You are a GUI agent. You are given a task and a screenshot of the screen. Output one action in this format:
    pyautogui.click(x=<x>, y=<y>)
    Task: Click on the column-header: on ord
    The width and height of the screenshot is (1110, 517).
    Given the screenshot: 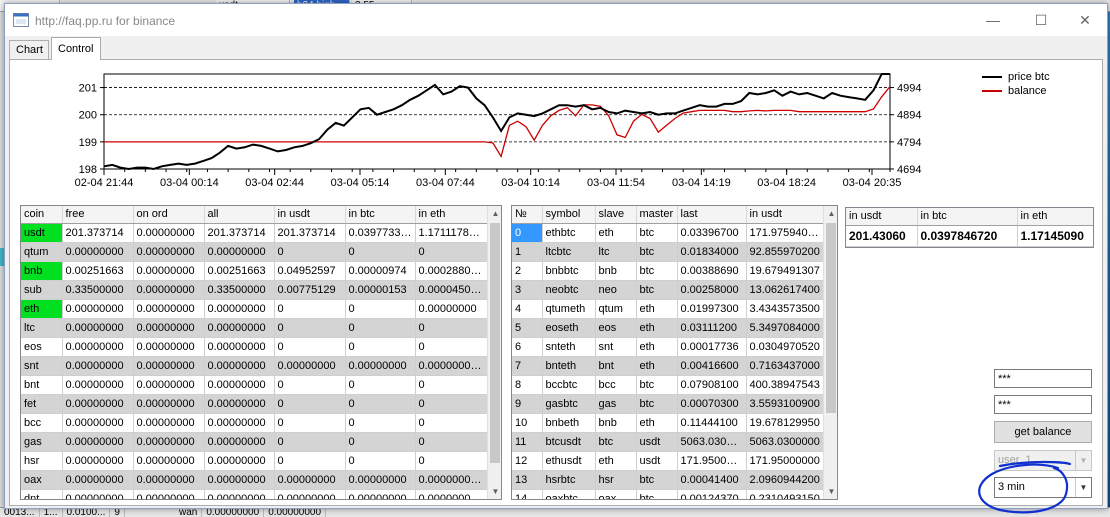 What is the action you would take?
    pyautogui.click(x=169, y=215)
    